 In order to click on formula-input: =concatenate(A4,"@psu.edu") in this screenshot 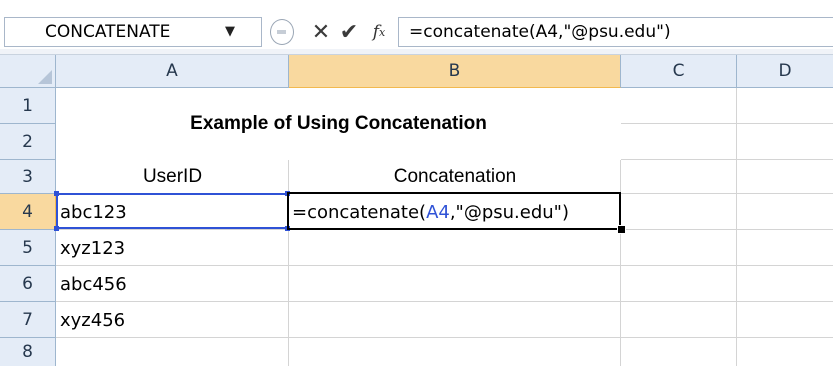, I will do `click(615, 32)`.